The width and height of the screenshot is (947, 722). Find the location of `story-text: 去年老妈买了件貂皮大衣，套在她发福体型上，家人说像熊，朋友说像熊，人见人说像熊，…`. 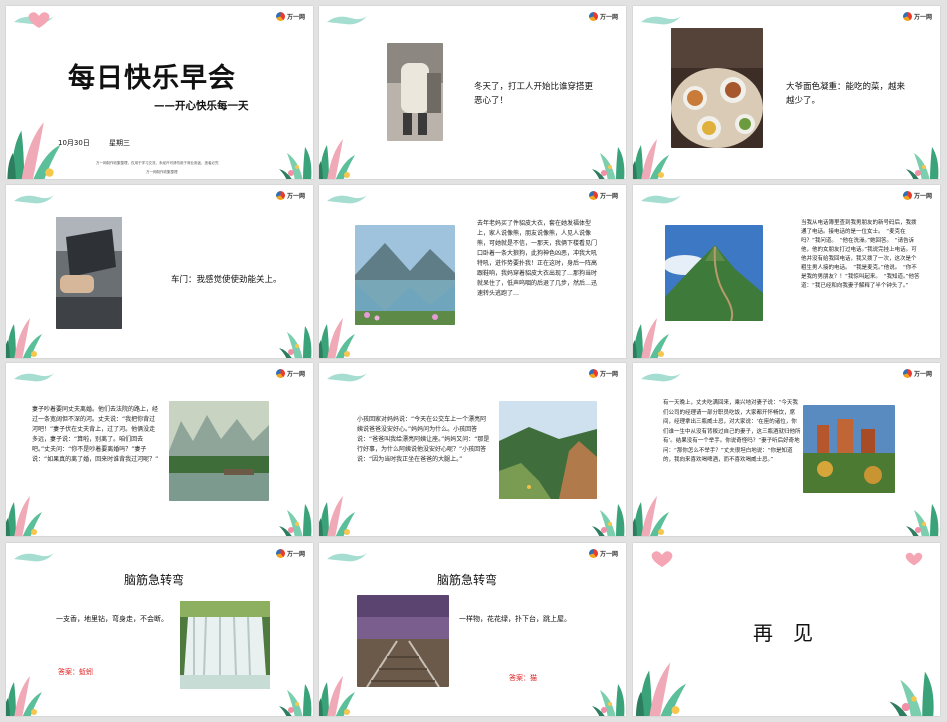

story-text: 去年老妈买了件貂皮大衣，套在她发福体型上，家人说像熊，朋友说像熊，人见人说像熊，… is located at coordinates (537, 258).